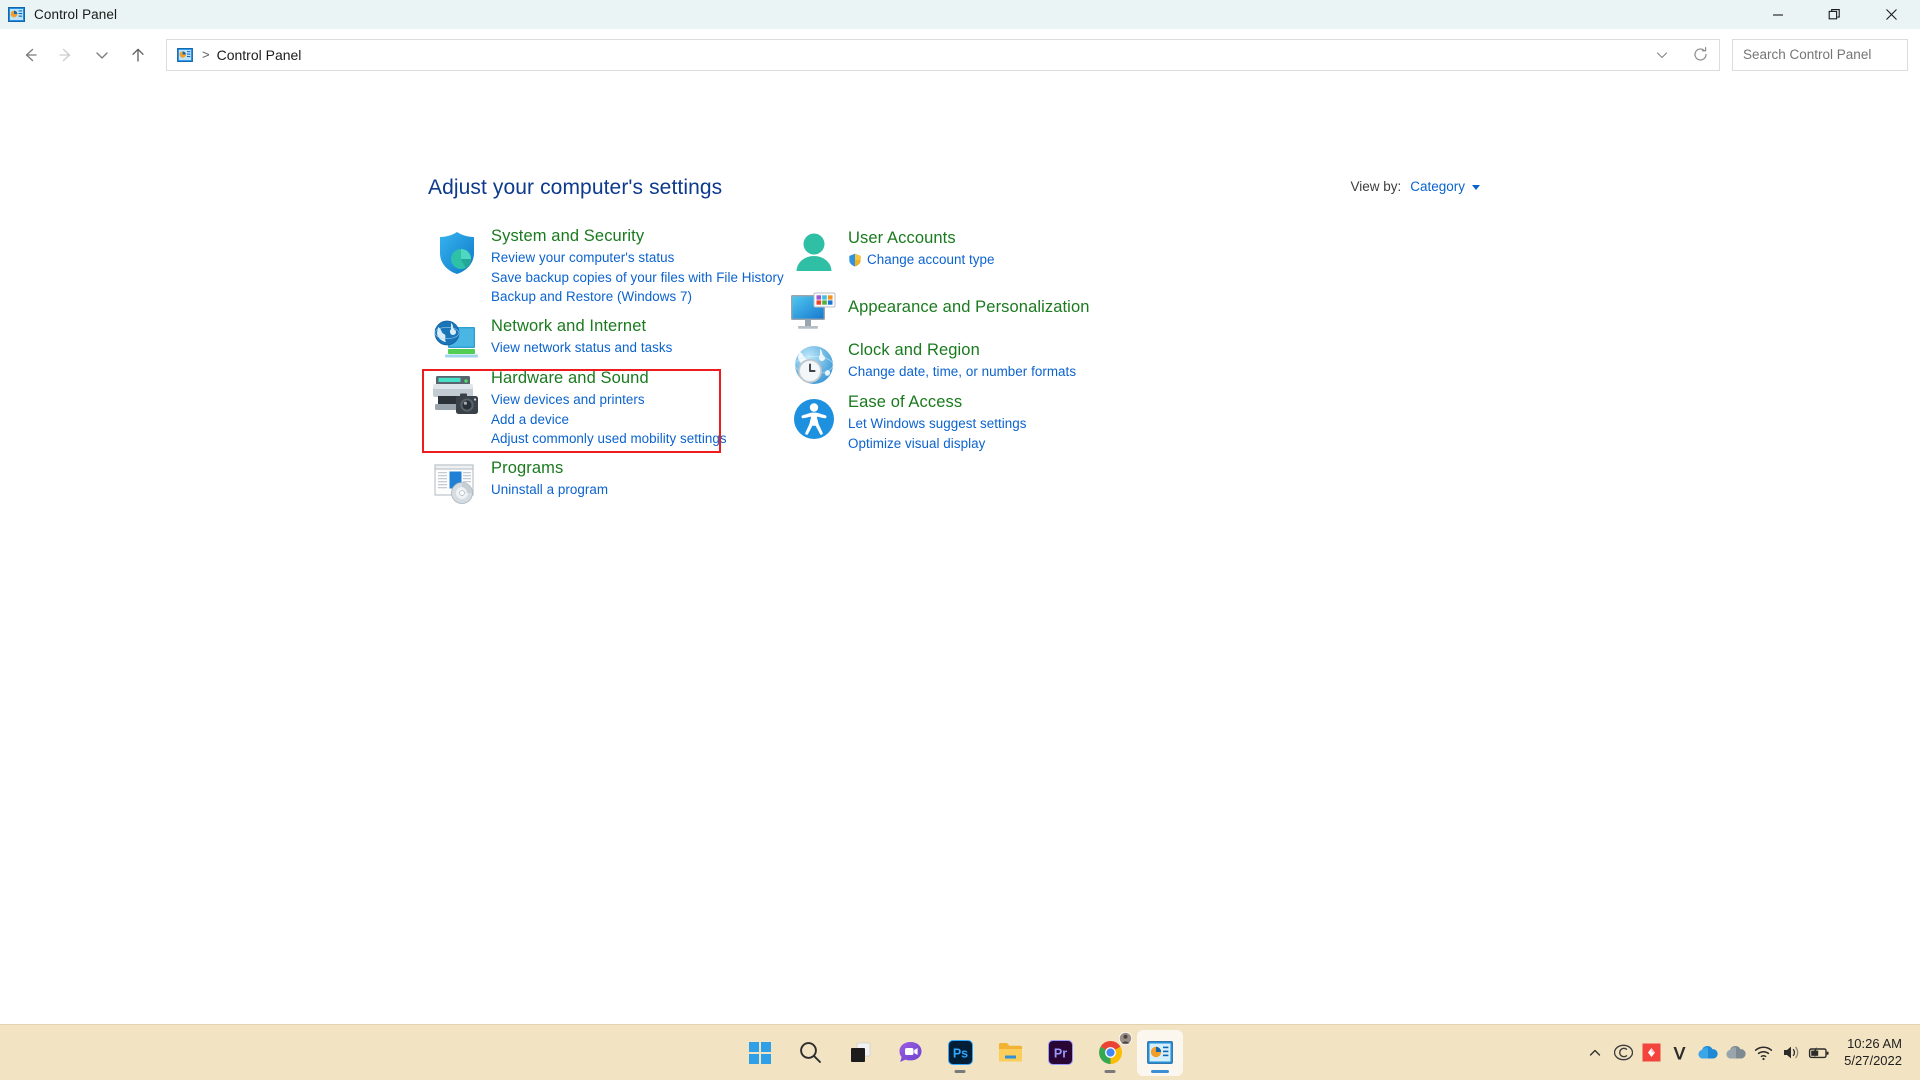 The image size is (1920, 1080). I want to click on show-hidden-icons-button, so click(1595, 1053).